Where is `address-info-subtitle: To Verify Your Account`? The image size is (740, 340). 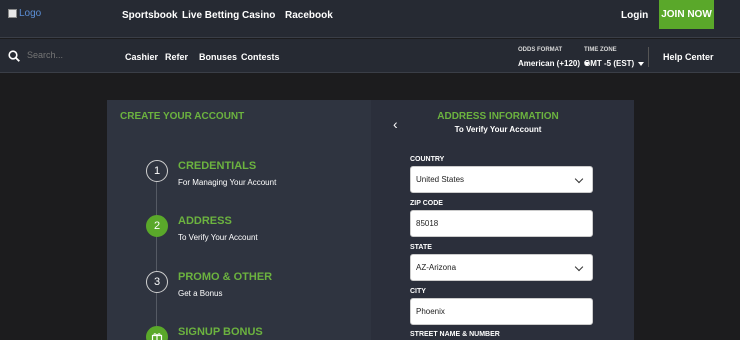 address-info-subtitle: To Verify Your Account is located at coordinates (498, 129).